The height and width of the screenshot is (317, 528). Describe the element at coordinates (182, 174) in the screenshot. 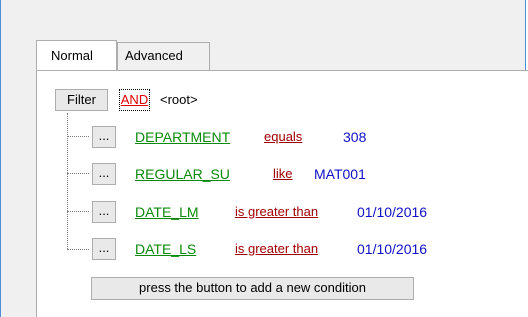

I see `condition-field: REGULAR_SU` at that location.